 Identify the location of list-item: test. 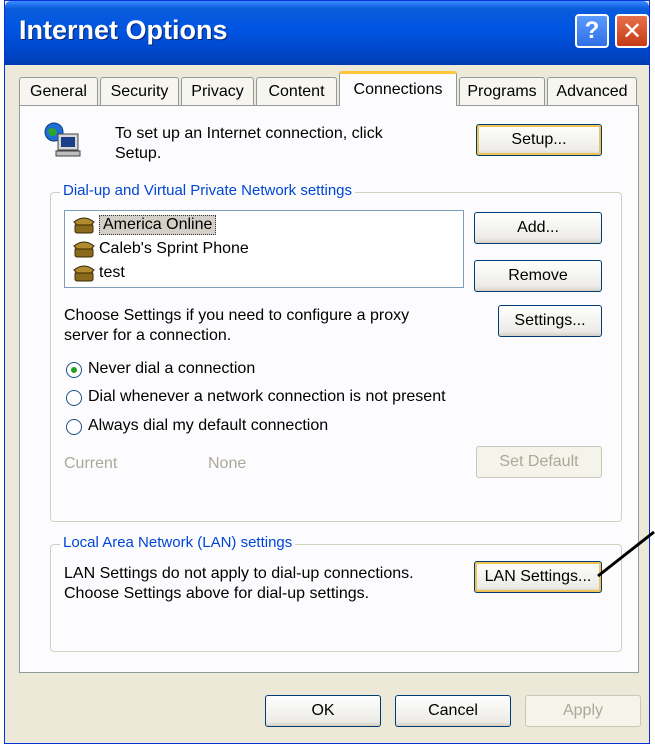
(99, 273).